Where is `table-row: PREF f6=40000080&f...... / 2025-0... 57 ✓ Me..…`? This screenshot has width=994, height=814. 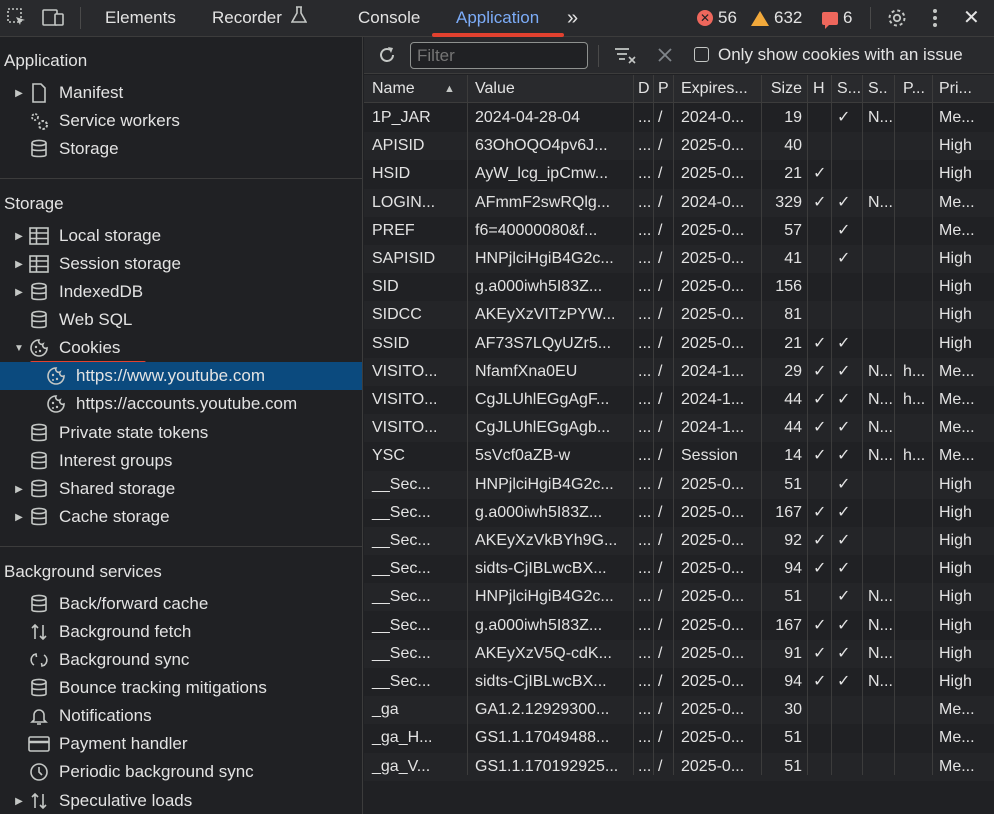
table-row: PREF f6=40000080&f...... / 2025-0... 57 ✓ Me..… is located at coordinates (679, 231).